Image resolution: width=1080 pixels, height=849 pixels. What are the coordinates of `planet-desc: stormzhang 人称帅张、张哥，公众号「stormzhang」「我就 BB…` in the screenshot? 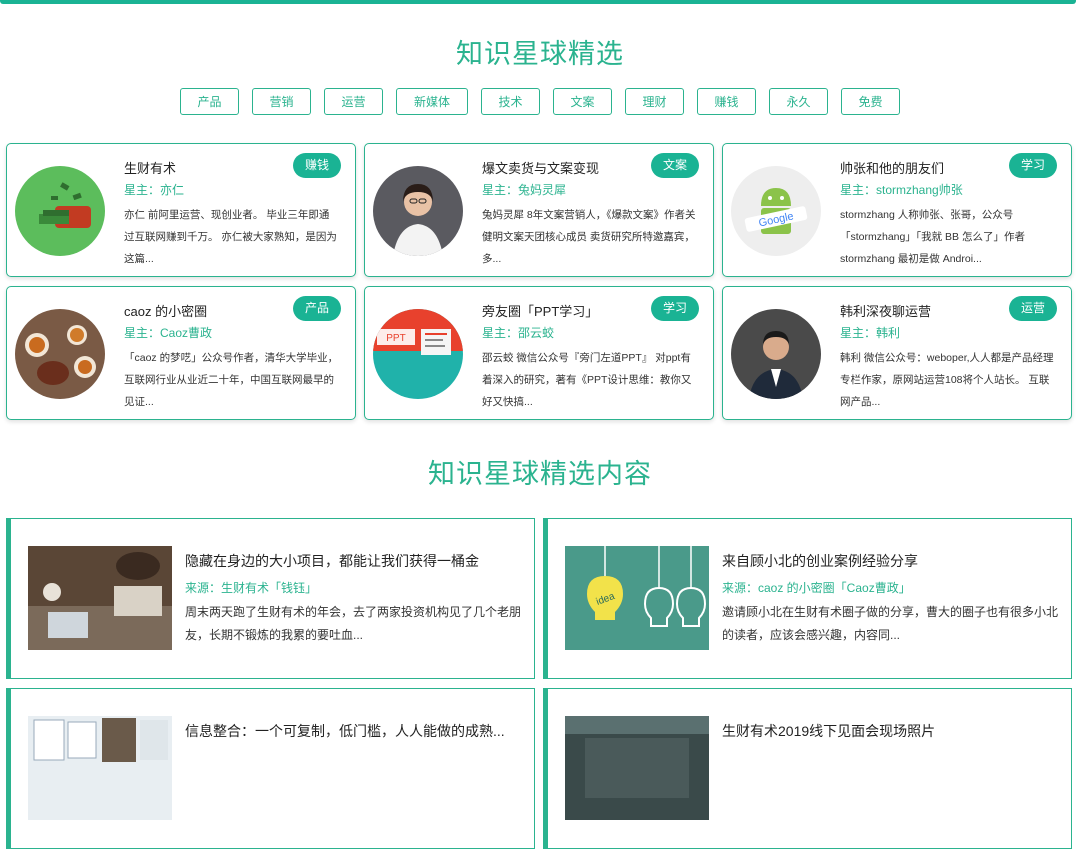 It's located at (932, 237).